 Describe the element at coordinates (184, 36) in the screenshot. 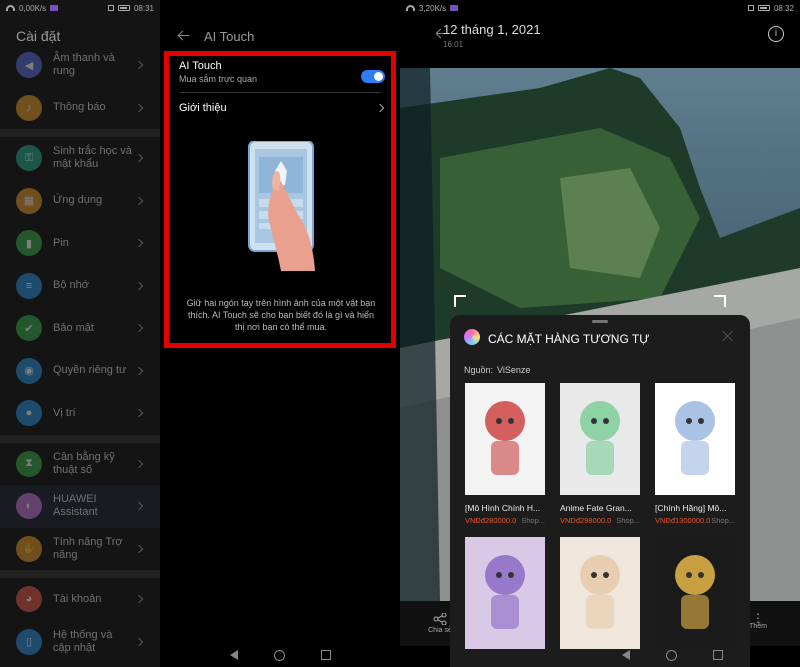

I see `back-arrow-icon` at that location.